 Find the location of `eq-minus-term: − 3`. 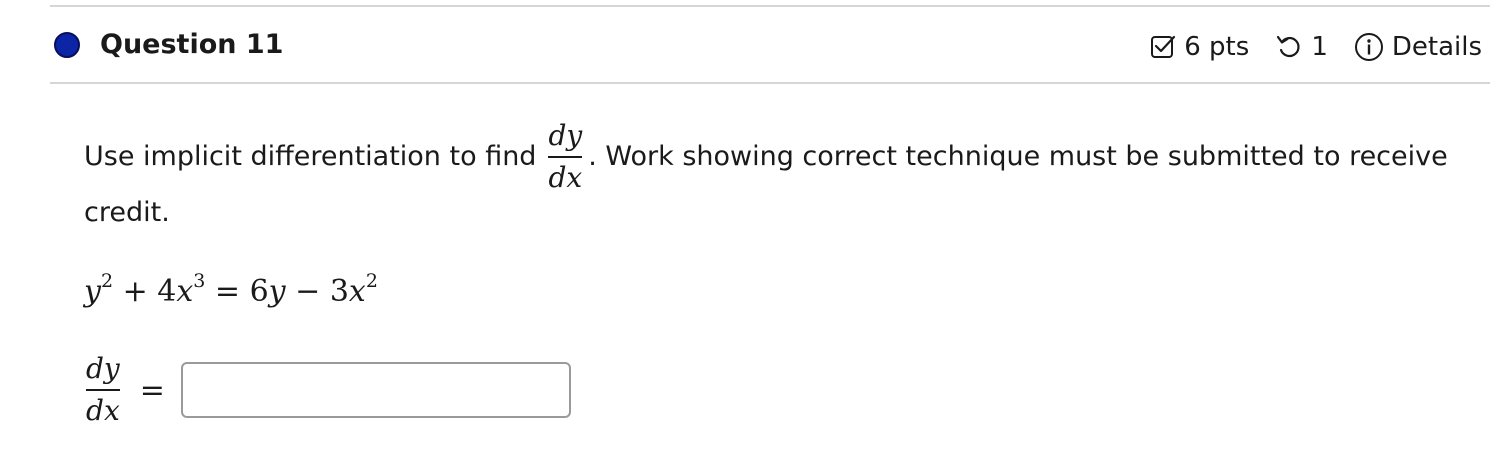

eq-minus-term: − 3 is located at coordinates (317, 291).